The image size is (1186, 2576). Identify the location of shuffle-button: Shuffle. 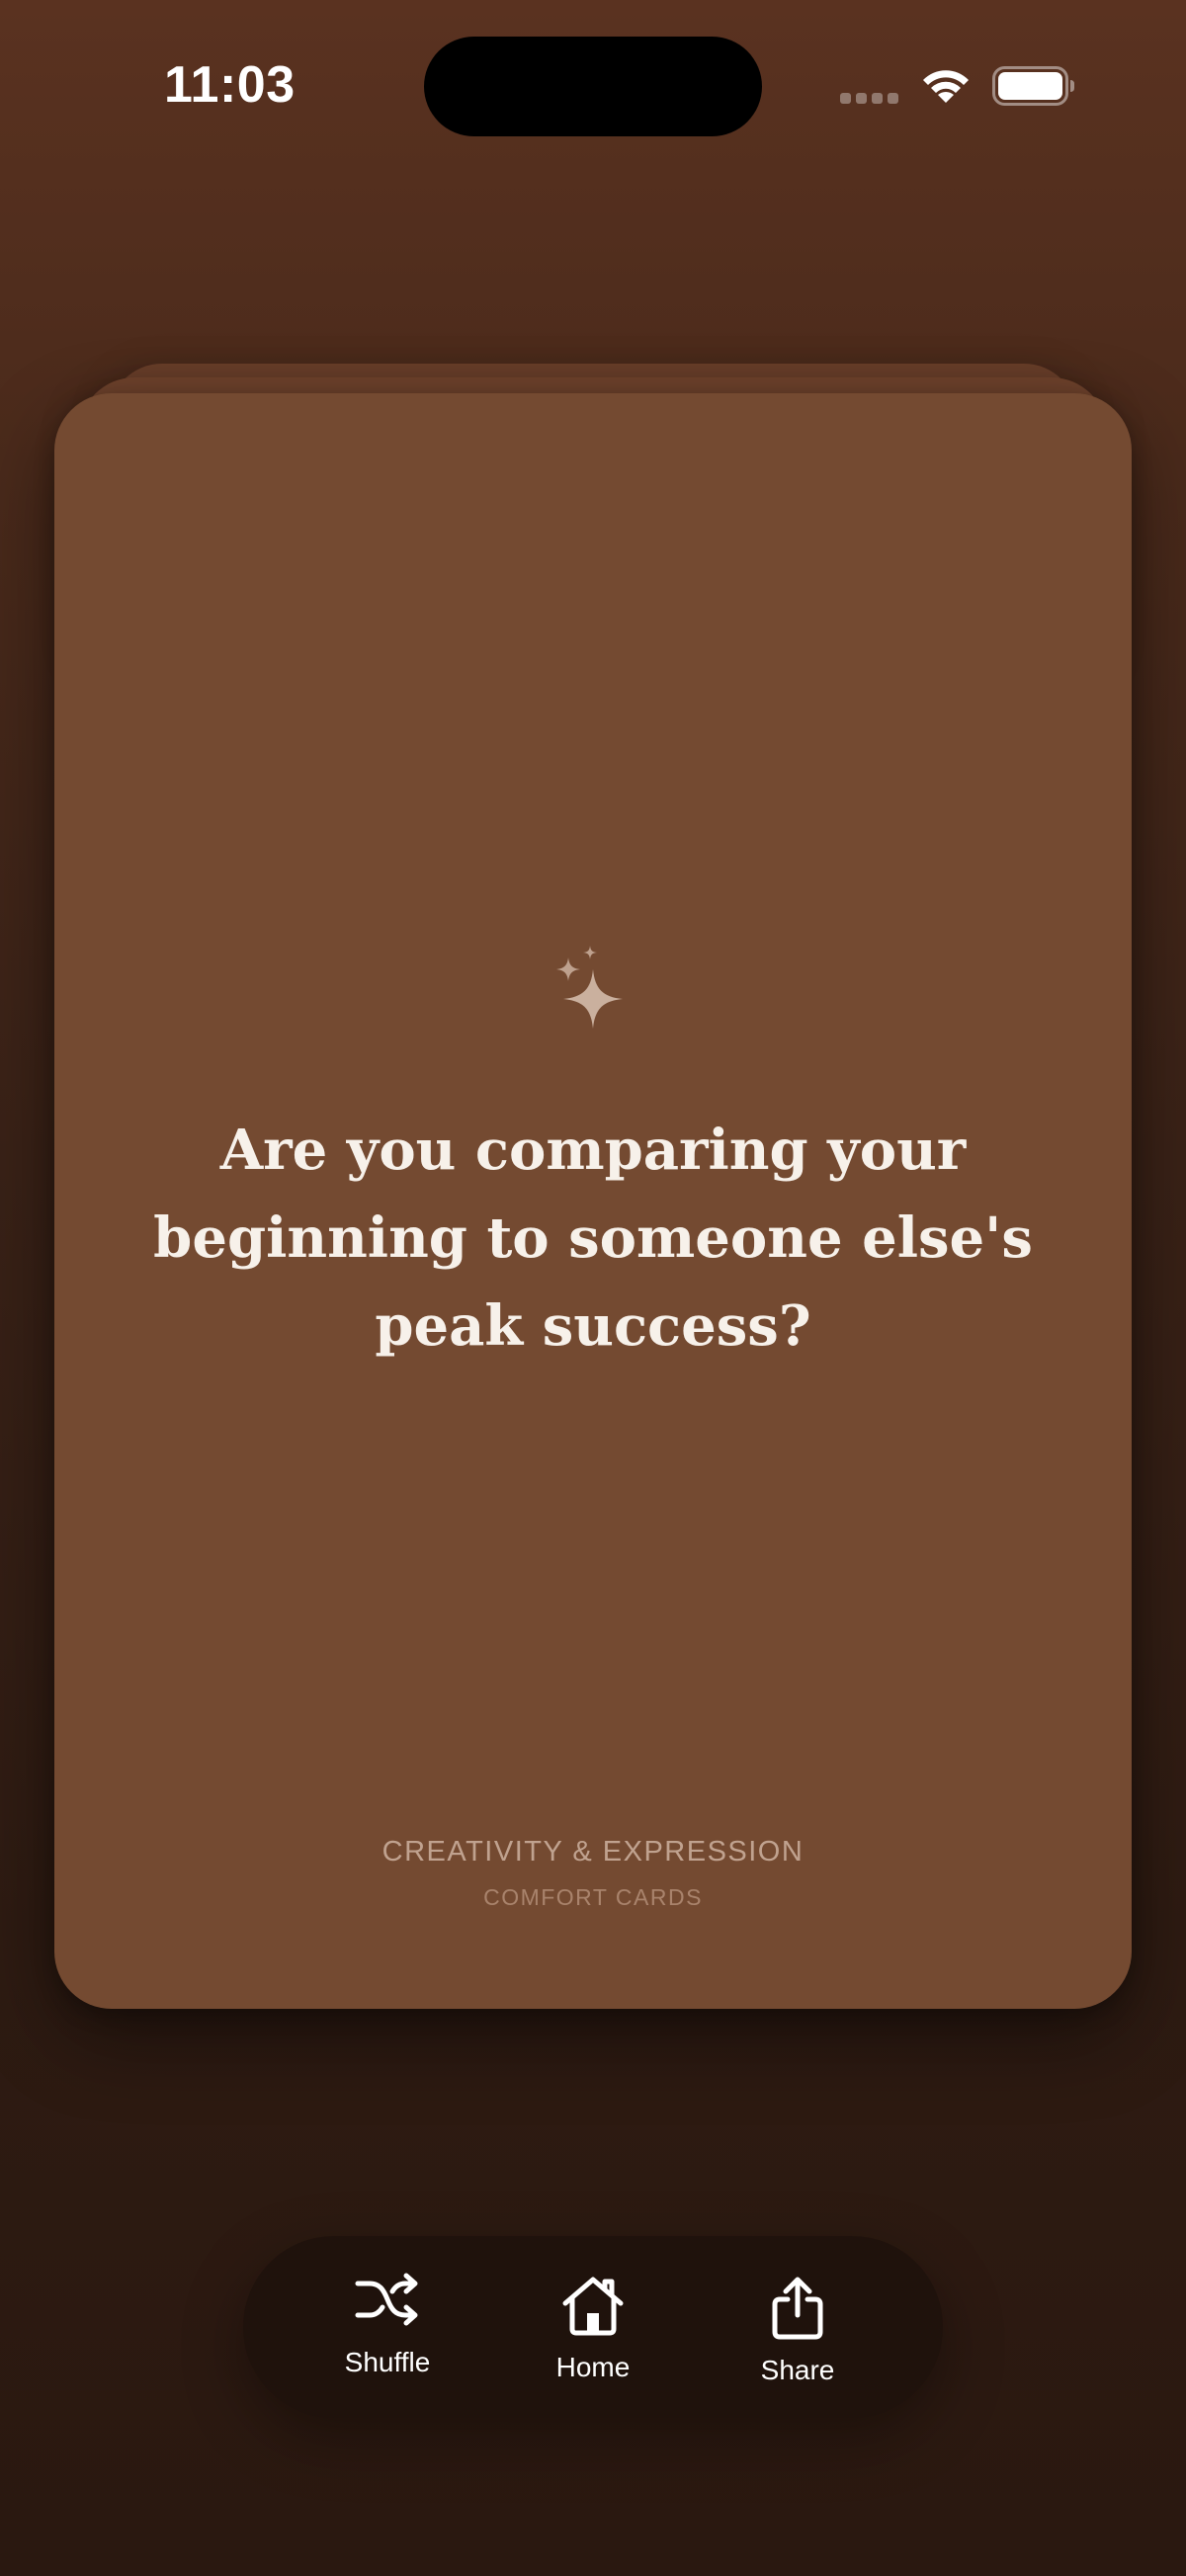
(387, 2327).